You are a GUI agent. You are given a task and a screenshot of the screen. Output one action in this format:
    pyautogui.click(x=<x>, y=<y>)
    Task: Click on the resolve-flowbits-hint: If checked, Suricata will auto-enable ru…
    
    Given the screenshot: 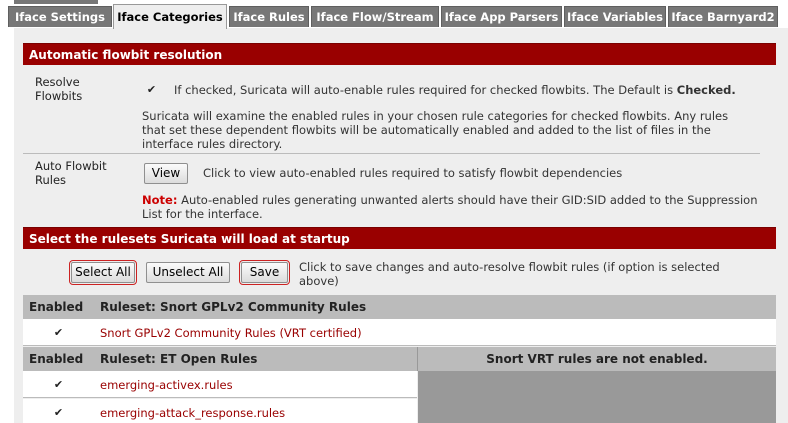 What is the action you would take?
    pyautogui.click(x=455, y=90)
    